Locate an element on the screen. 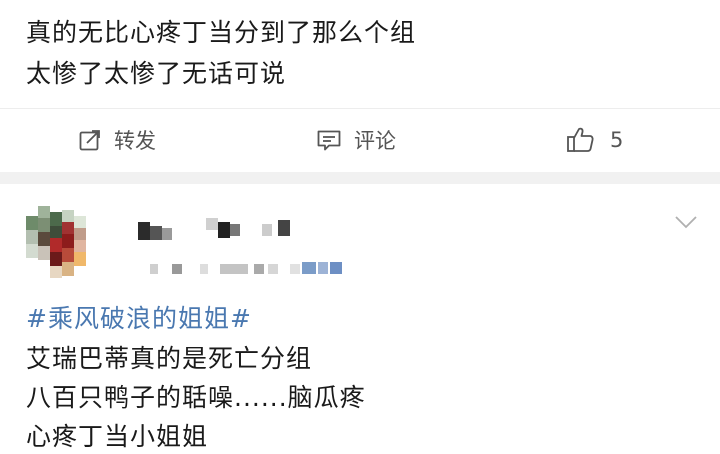 This screenshot has width=720, height=454. chevron-down-icon is located at coordinates (686, 222).